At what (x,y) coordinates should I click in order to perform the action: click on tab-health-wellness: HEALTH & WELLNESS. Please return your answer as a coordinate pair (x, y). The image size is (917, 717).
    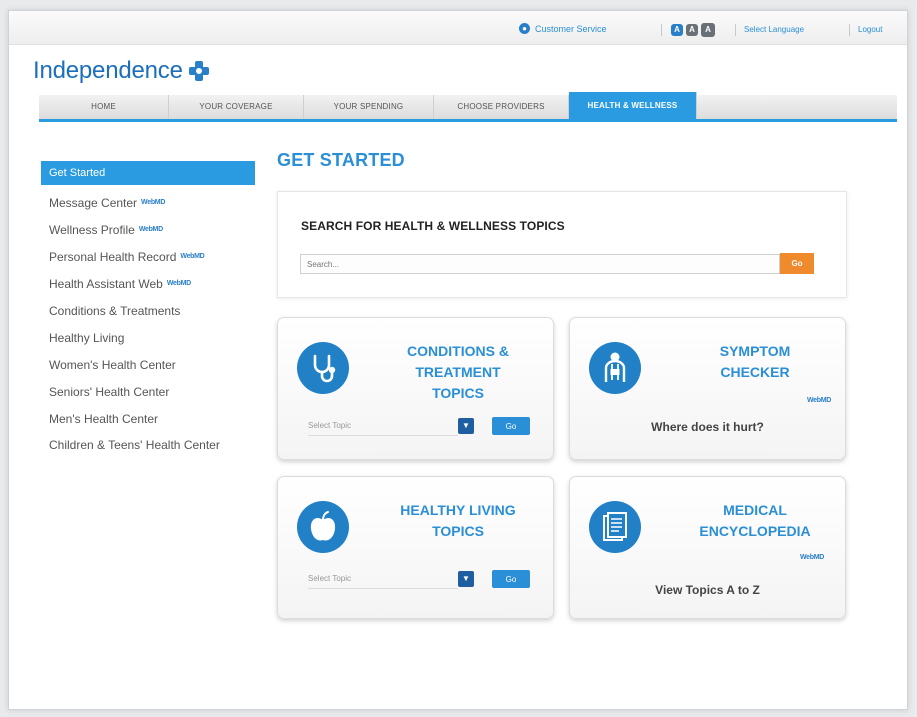
    Looking at the image, I should click on (633, 105).